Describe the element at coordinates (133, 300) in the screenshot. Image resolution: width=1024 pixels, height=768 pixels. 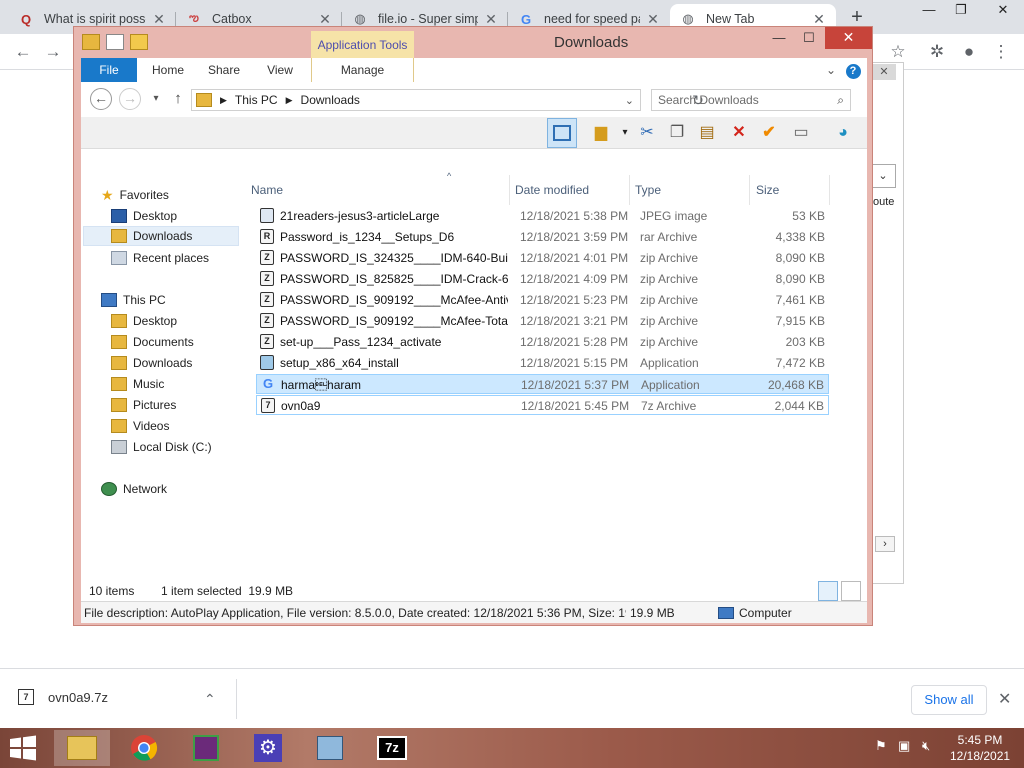
I see `nav-this-pc: This PC` at that location.